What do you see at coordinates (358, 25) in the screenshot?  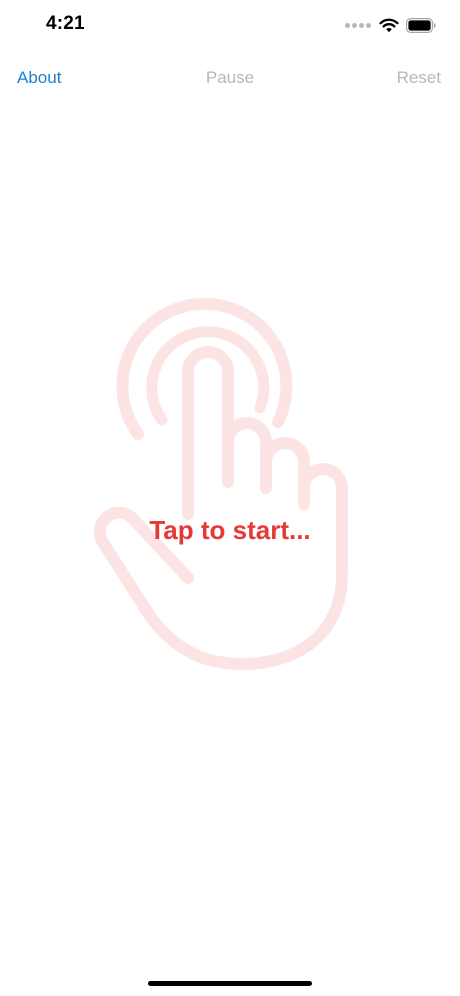 I see `cellular-signal-icon` at bounding box center [358, 25].